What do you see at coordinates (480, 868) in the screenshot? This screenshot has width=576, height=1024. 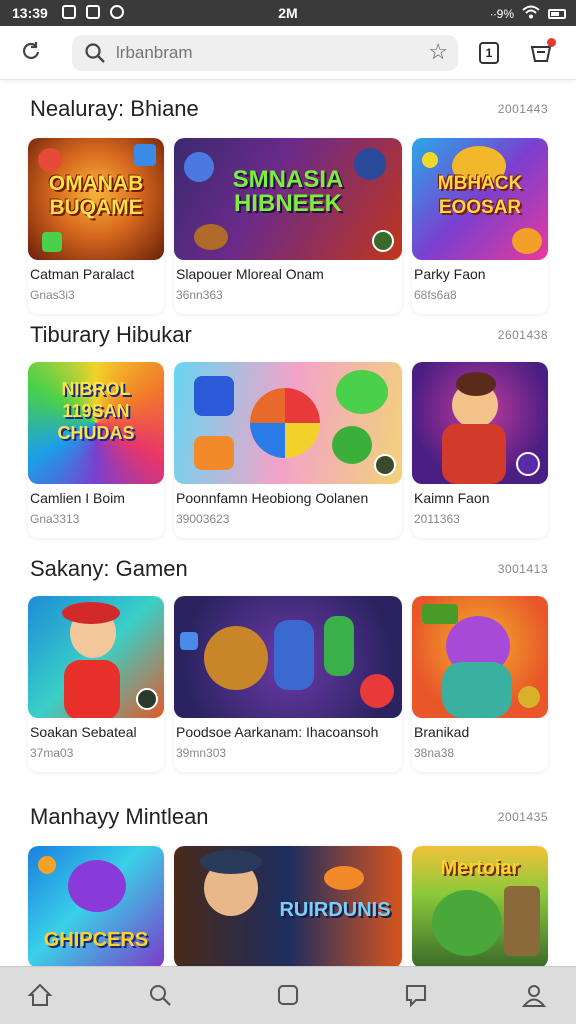 I see `game-logo: Mertoiar` at bounding box center [480, 868].